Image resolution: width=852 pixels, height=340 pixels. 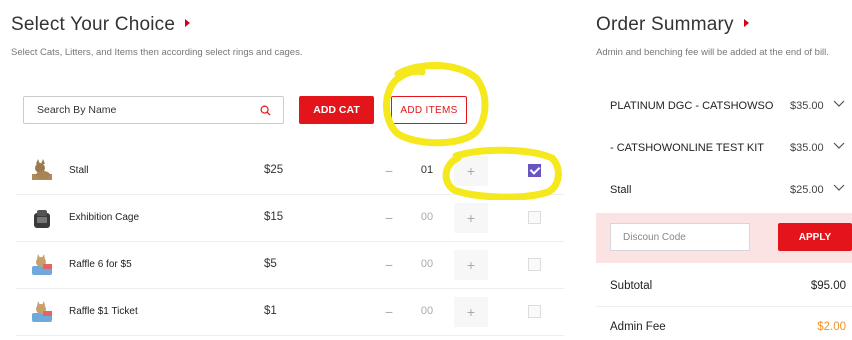 I want to click on item-name: Stall, so click(x=79, y=170).